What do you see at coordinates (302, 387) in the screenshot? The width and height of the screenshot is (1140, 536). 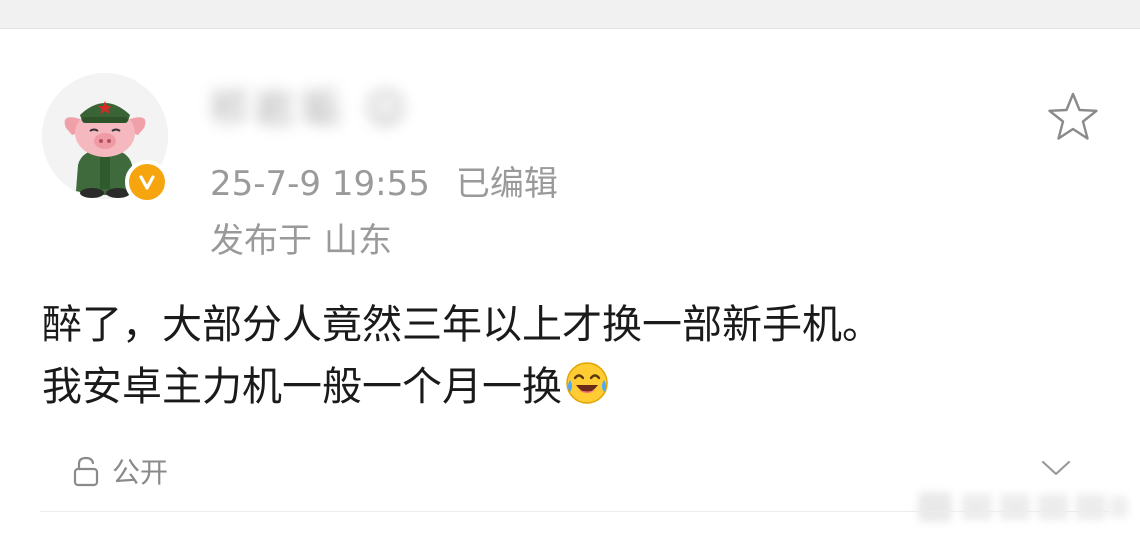 I see `content-line-2-text: 我安卓主力机一般一个月一换` at bounding box center [302, 387].